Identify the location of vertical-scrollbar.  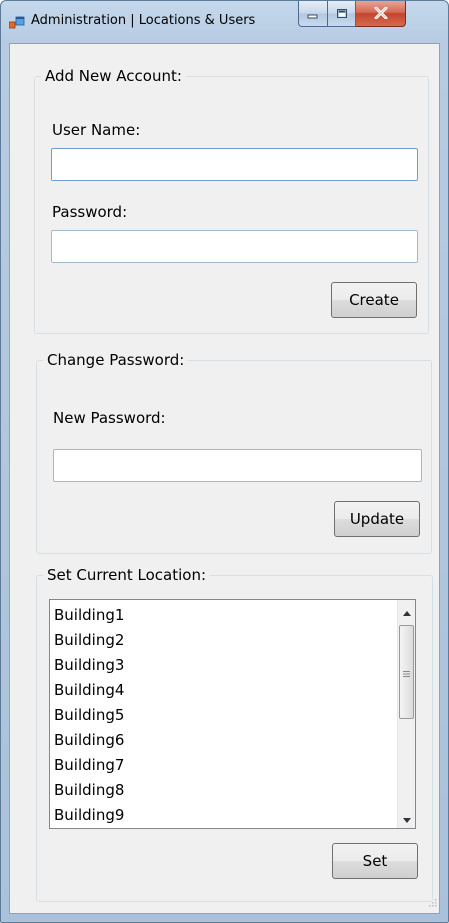
(406, 714).